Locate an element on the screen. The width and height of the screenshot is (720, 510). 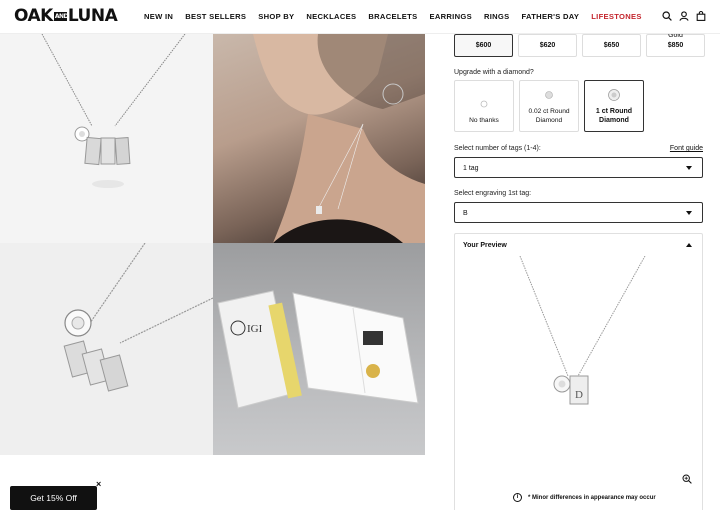
engraving-value: B is located at coordinates (465, 213).